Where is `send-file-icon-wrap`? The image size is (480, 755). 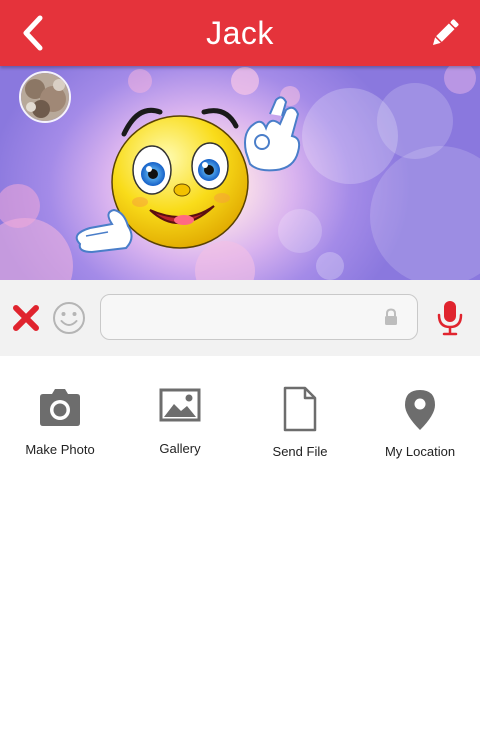
send-file-icon-wrap is located at coordinates (300, 408).